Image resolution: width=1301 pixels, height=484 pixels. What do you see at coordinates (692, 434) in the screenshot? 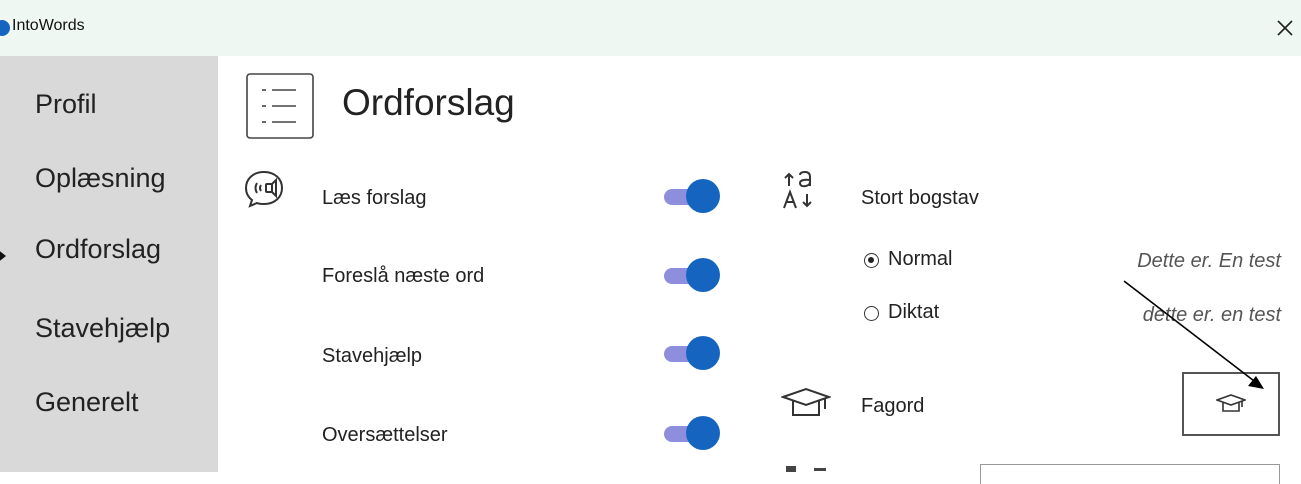
I see `toggle-oversaettelser` at bounding box center [692, 434].